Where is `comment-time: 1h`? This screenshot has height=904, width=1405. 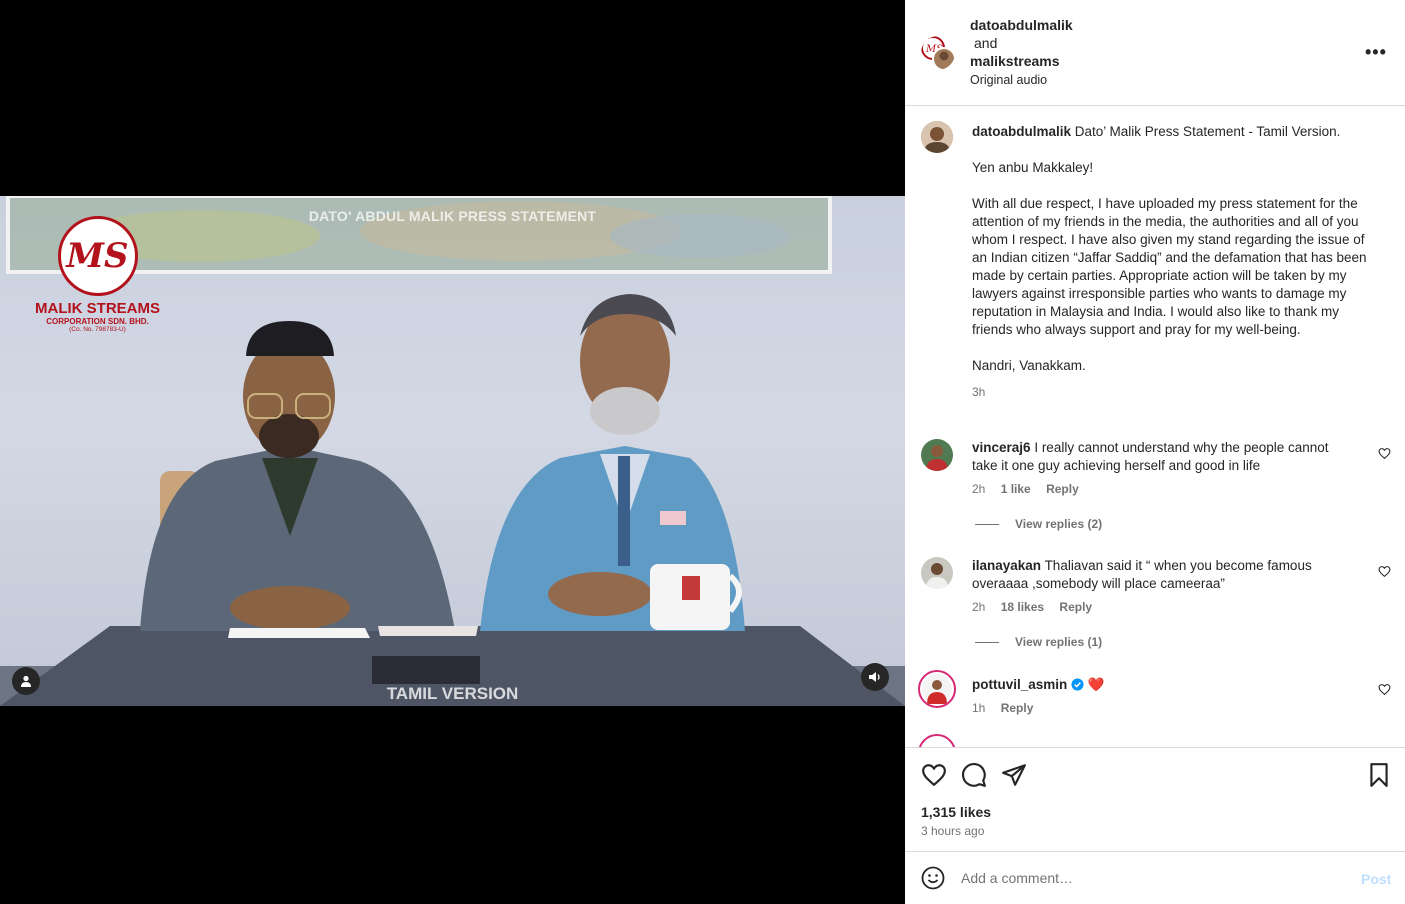
comment-time: 1h is located at coordinates (978, 708).